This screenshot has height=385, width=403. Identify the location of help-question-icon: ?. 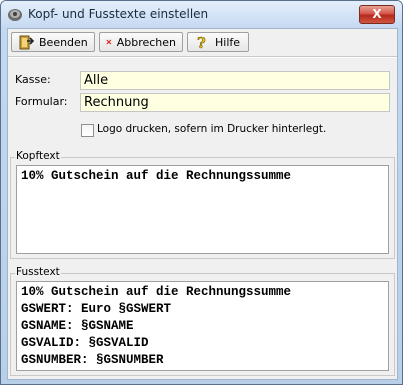
(202, 42).